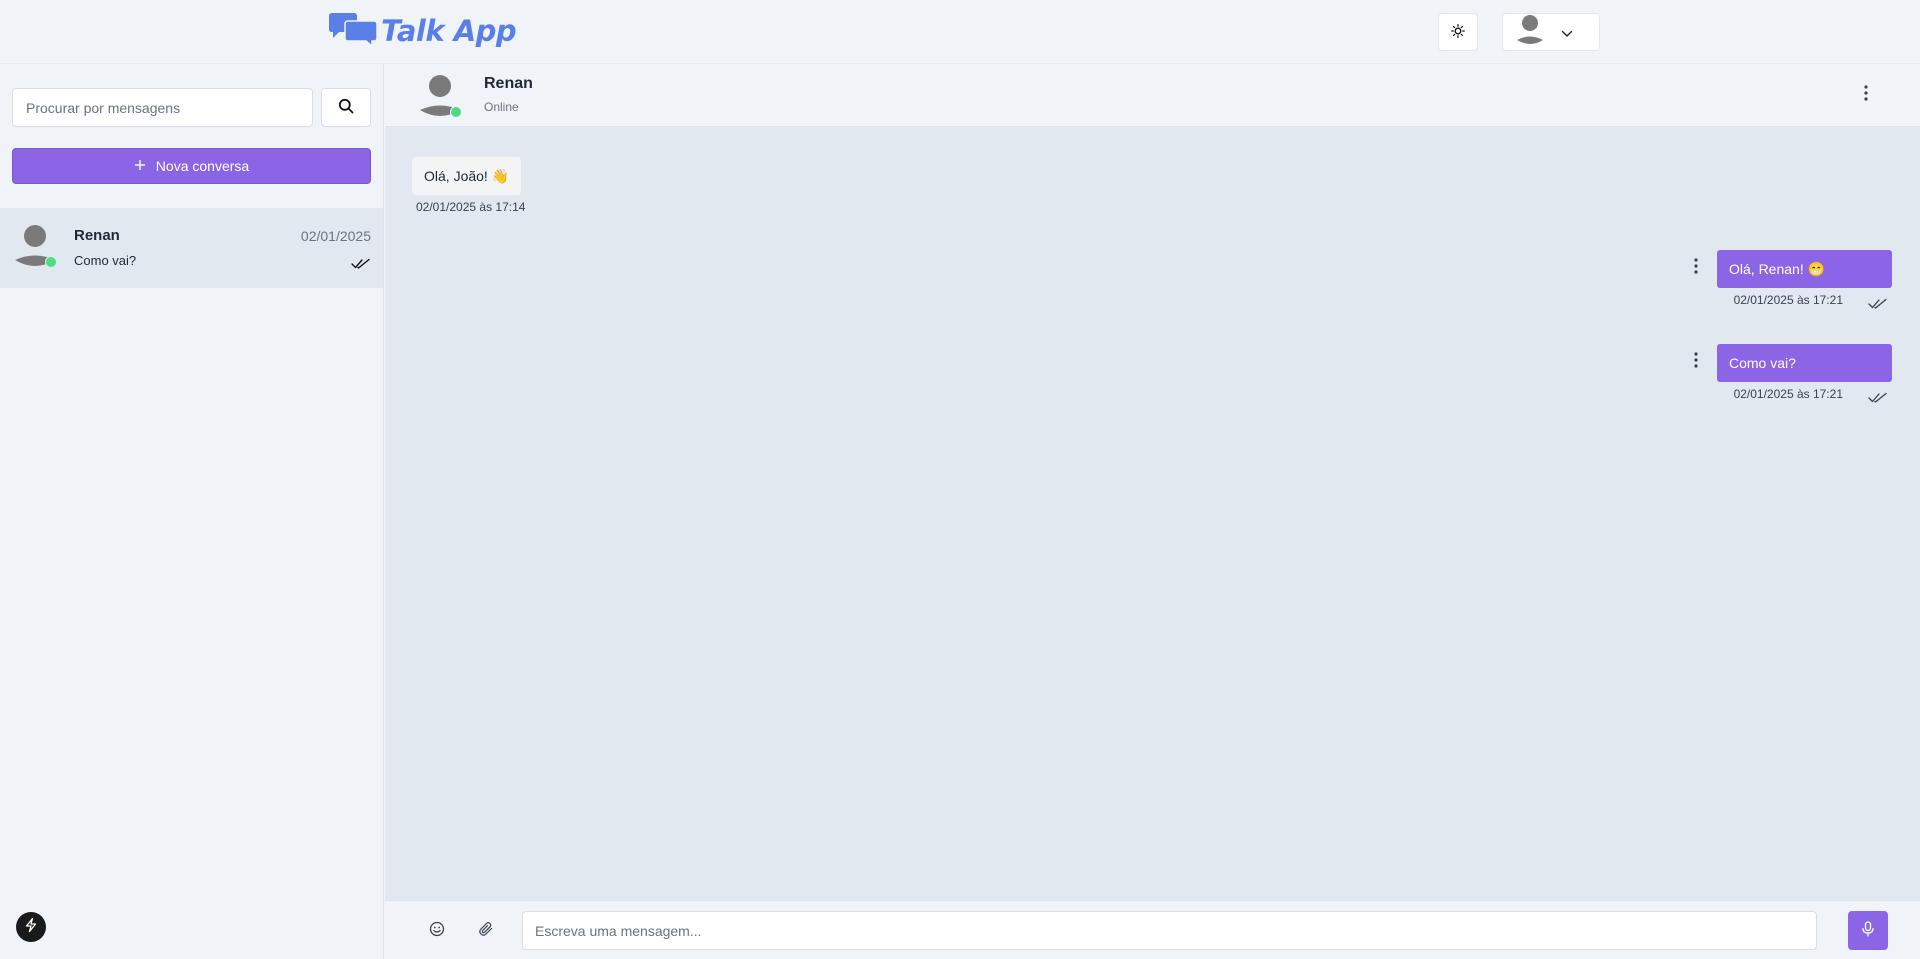  I want to click on theme-toggle-button, so click(1458, 32).